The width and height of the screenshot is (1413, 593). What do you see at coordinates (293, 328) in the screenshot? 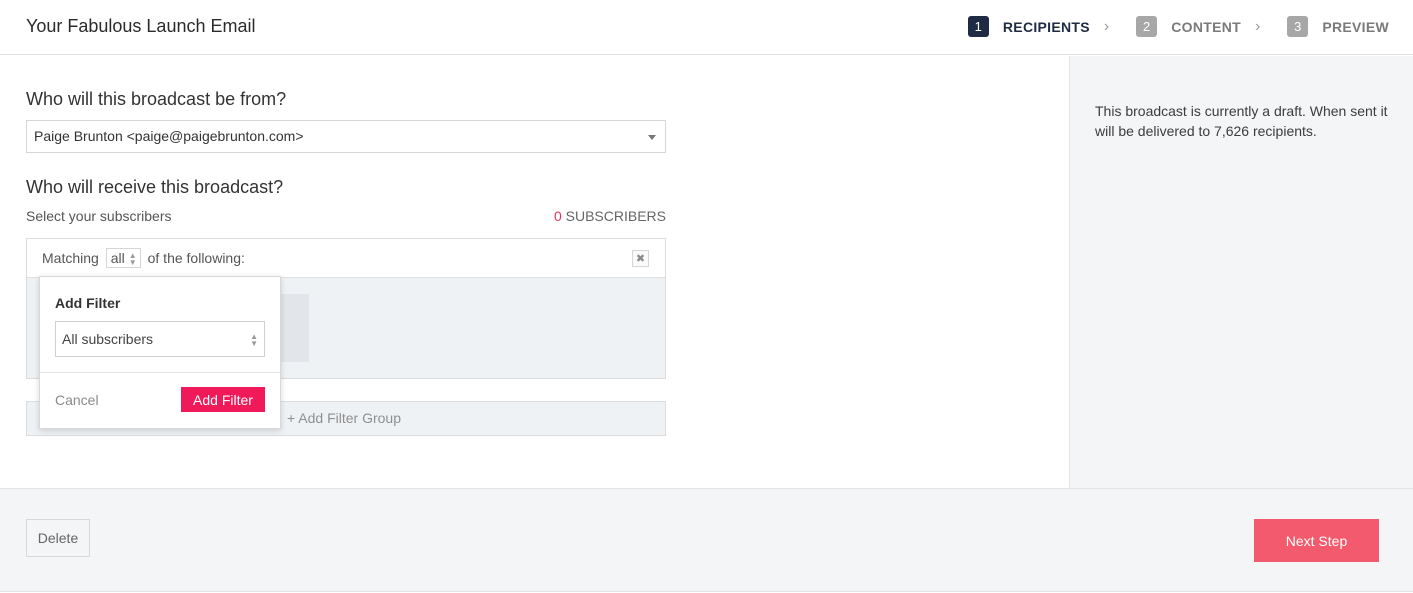
I see `filter-placeholder` at bounding box center [293, 328].